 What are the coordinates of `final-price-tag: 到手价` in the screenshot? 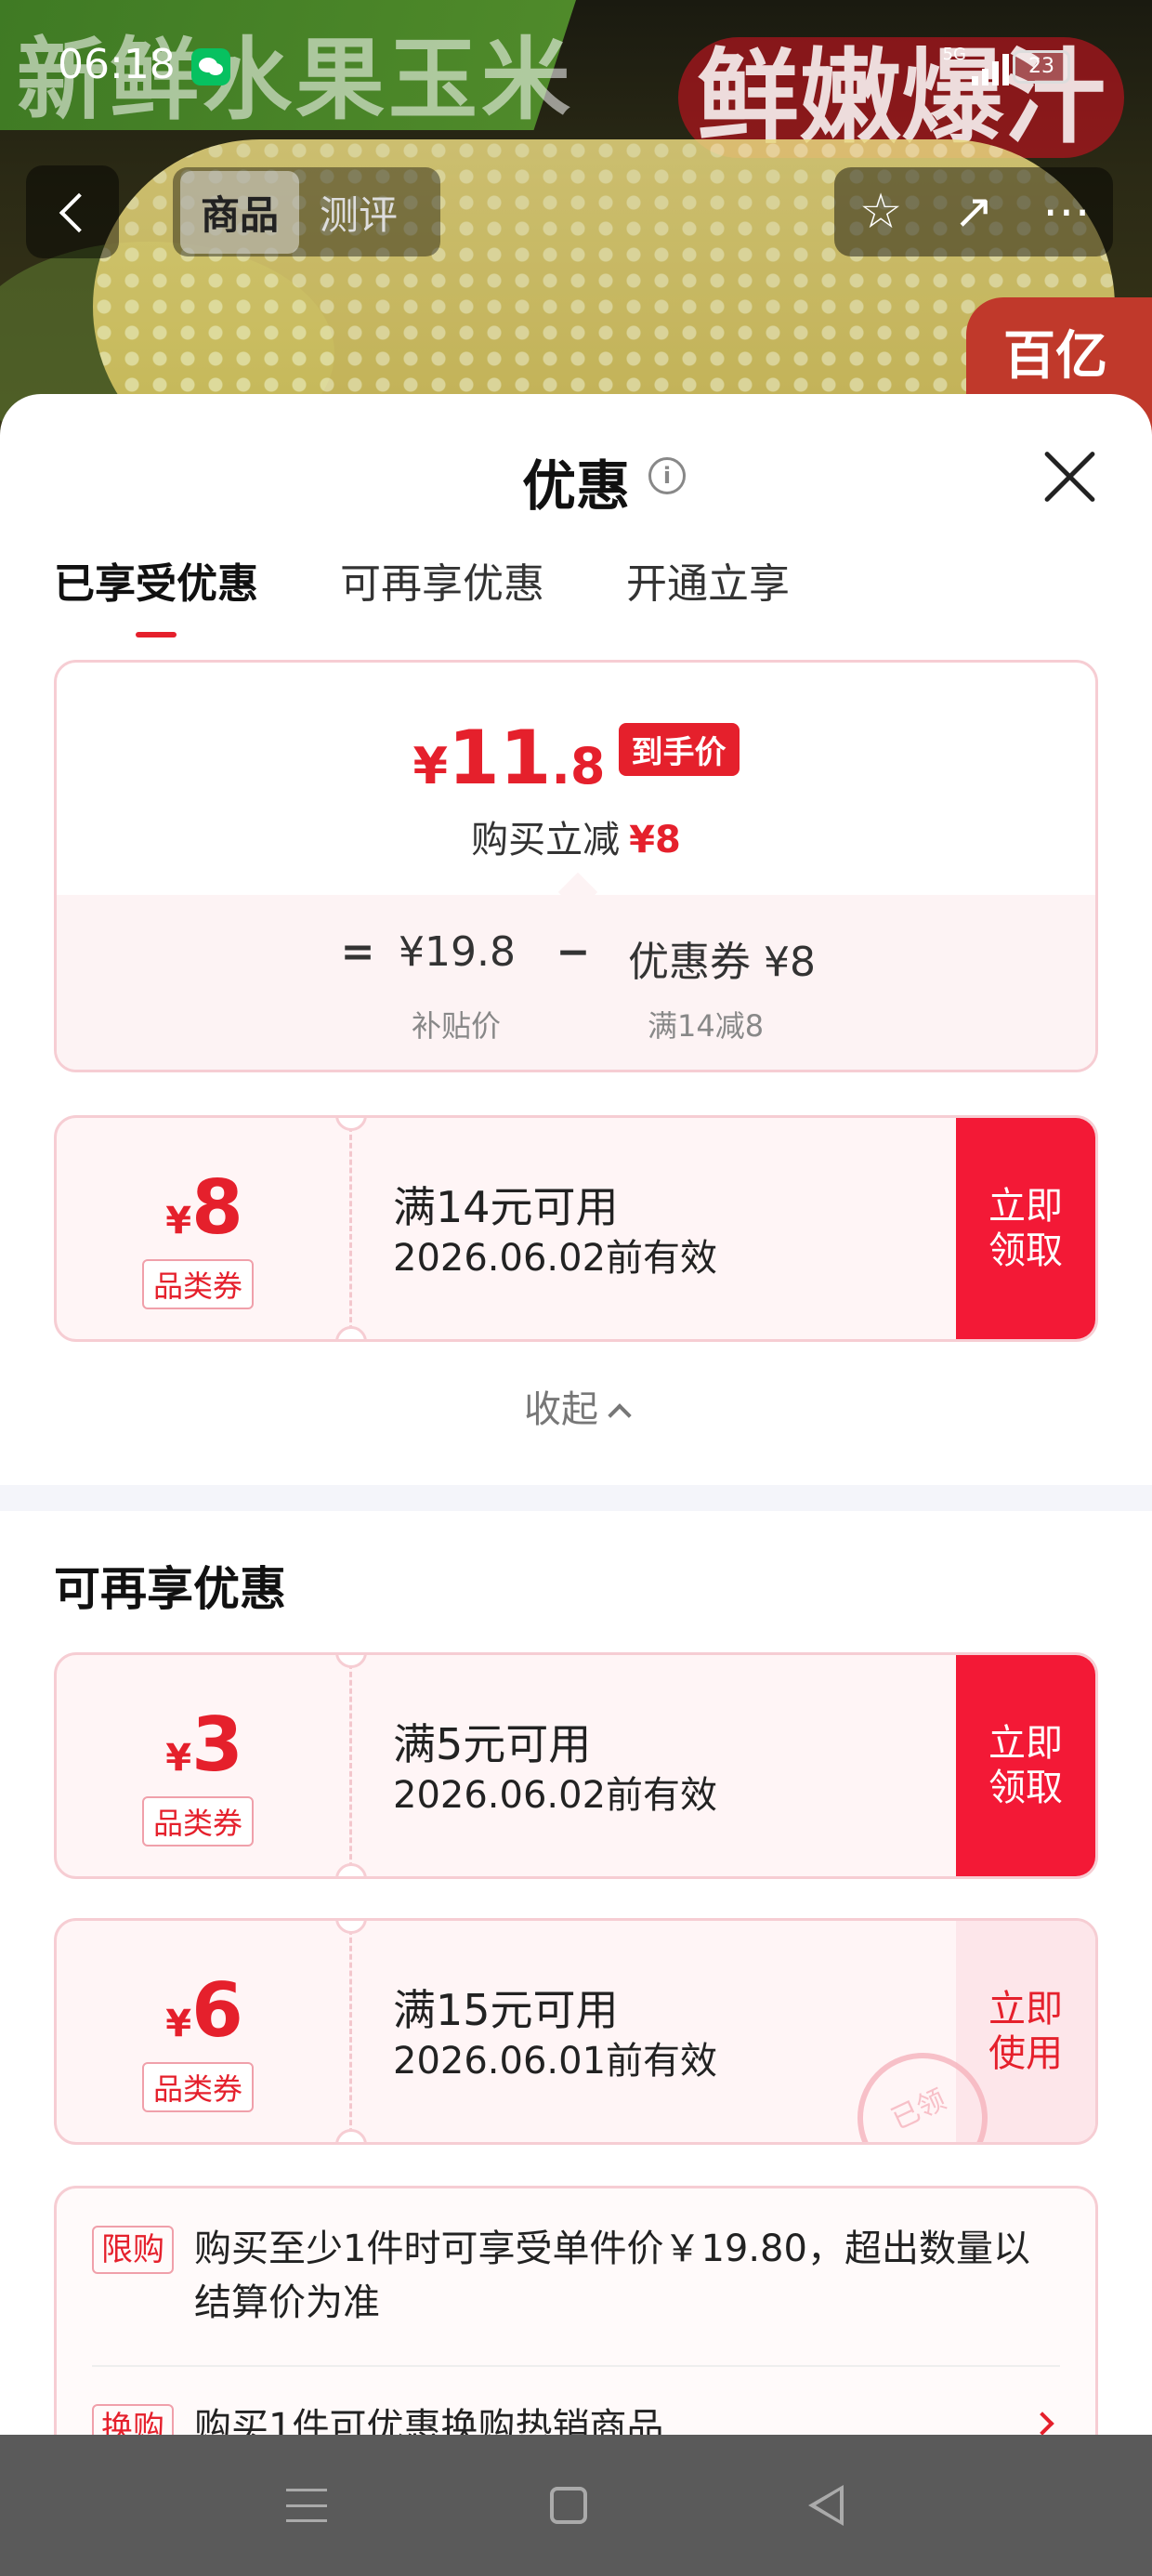 It's located at (679, 749).